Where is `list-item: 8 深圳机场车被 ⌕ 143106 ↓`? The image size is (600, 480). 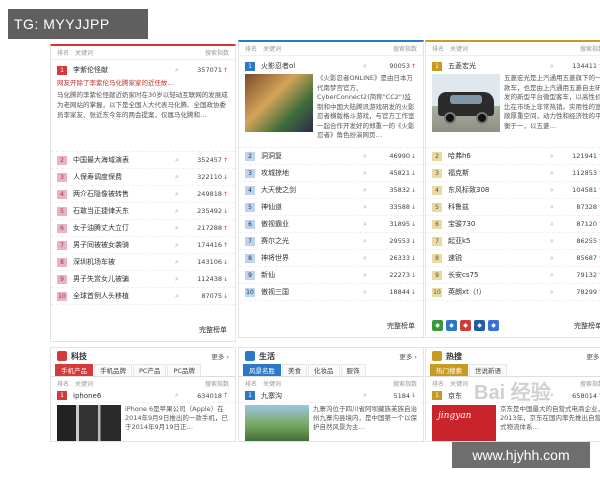 list-item: 8 深圳机场车被 ⌕ 143106 ↓ is located at coordinates (143, 262).